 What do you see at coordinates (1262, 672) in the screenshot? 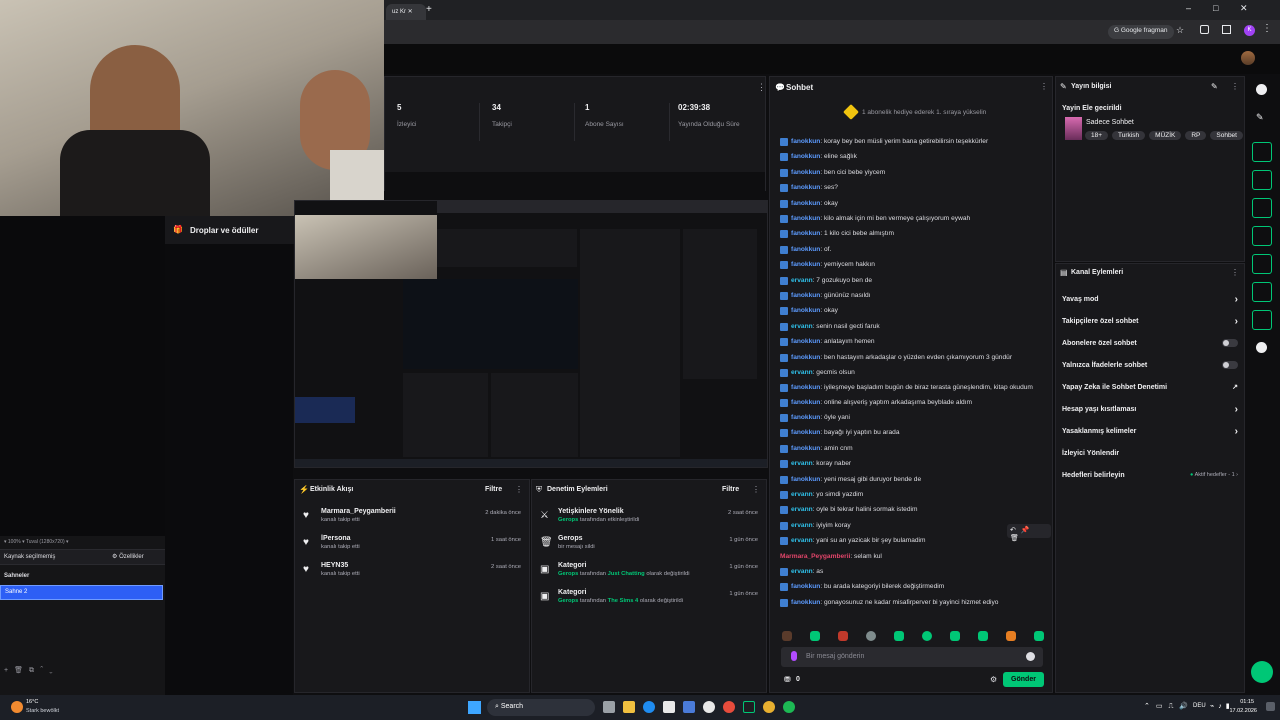
I see `support-chat-icon` at bounding box center [1262, 672].